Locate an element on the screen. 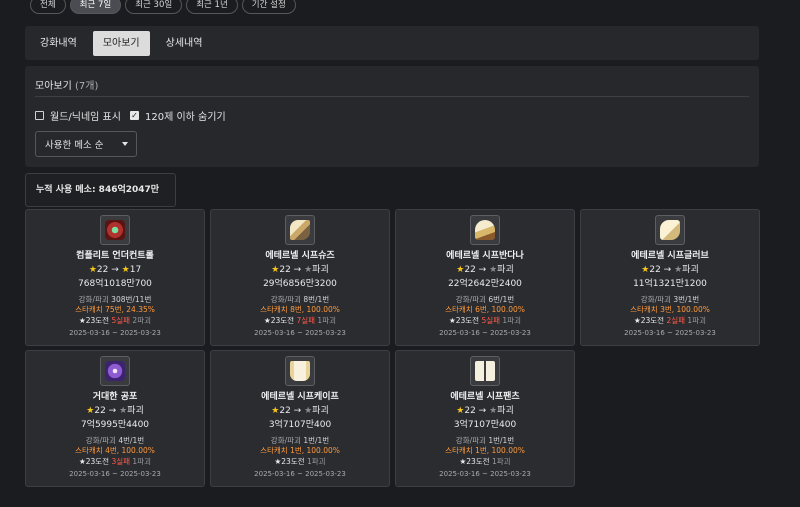 This screenshot has height=507, width=800. skull-gem-icon is located at coordinates (115, 230).